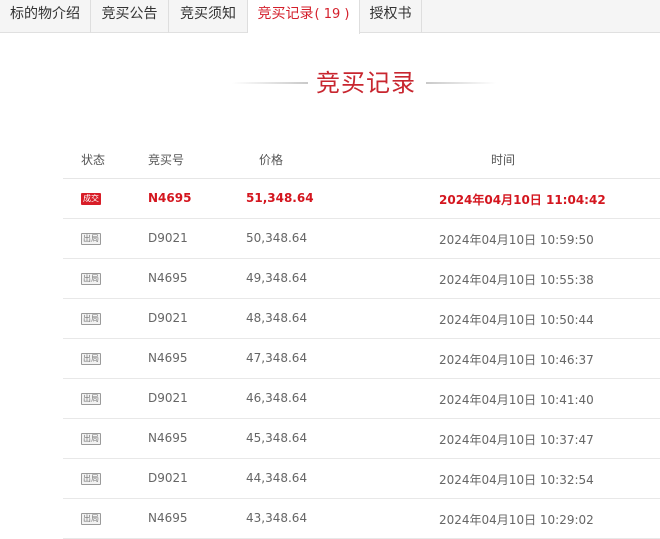 This screenshot has width=660, height=539. I want to click on section-heading: 竞买记录, so click(330, 83).